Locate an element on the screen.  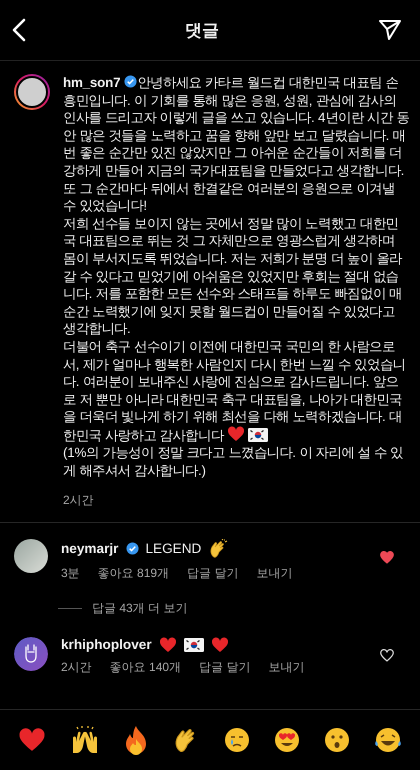
surprised-face-icon is located at coordinates (337, 740).